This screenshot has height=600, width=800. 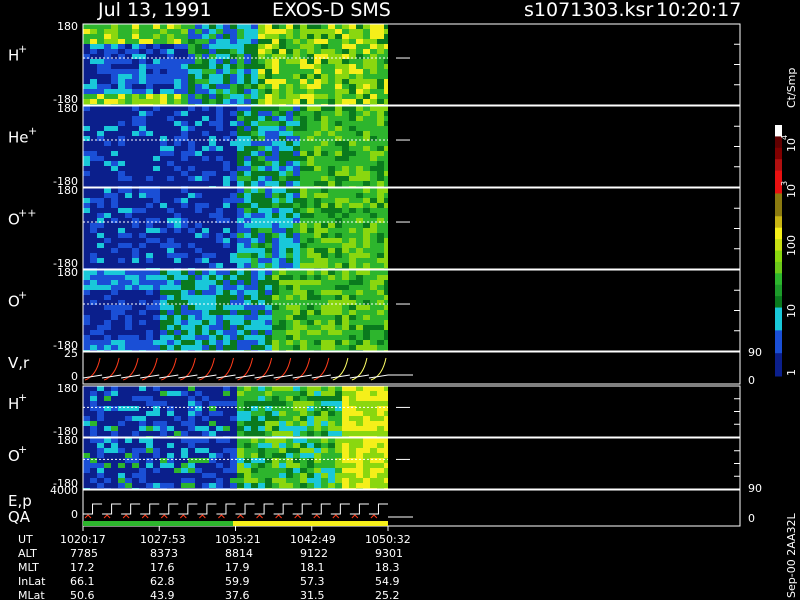 What do you see at coordinates (25, 539) in the screenshot?
I see `table-row-label: UT` at bounding box center [25, 539].